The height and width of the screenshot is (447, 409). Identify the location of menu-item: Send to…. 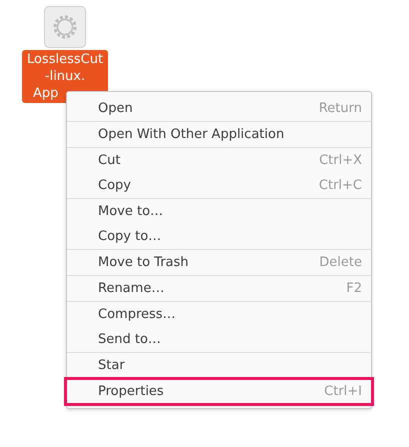
(219, 339).